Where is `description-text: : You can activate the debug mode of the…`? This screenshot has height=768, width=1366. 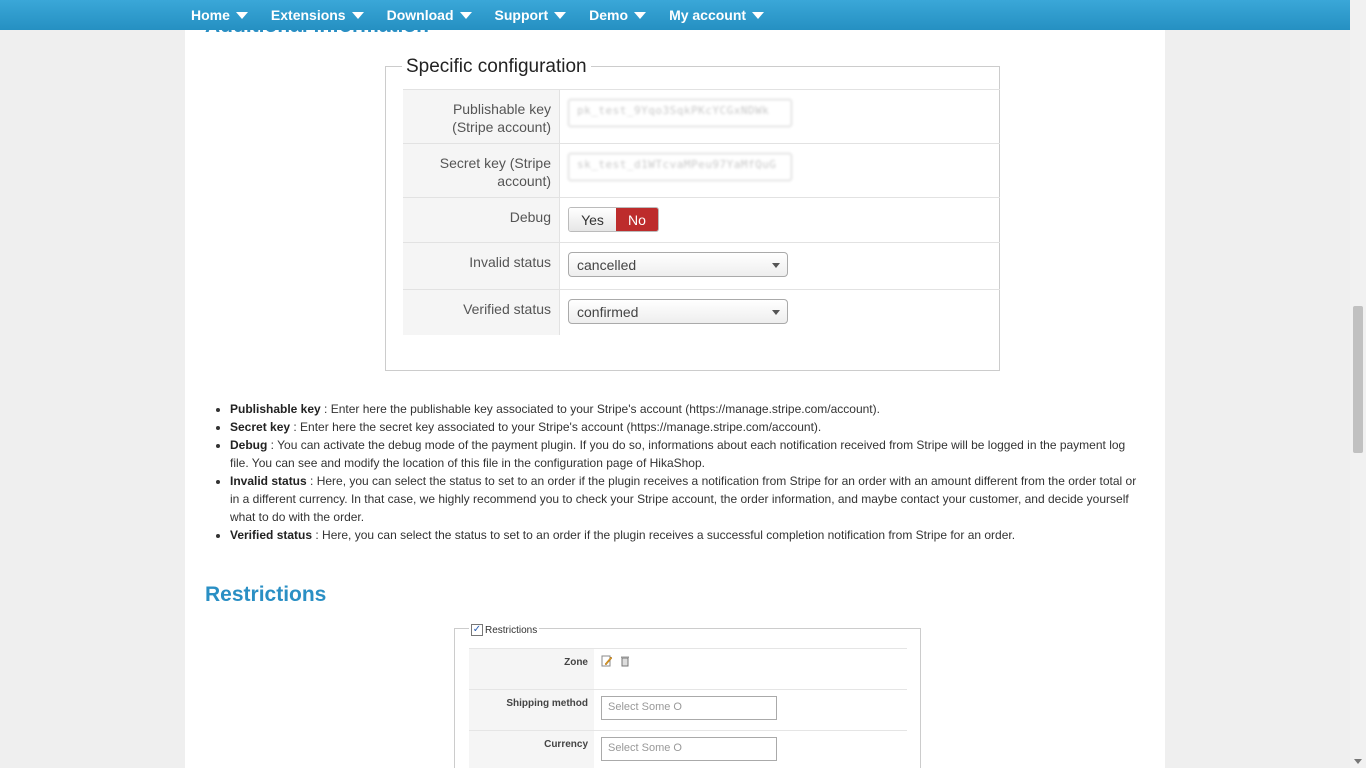 description-text: : You can activate the debug mode of the… is located at coordinates (678, 454).